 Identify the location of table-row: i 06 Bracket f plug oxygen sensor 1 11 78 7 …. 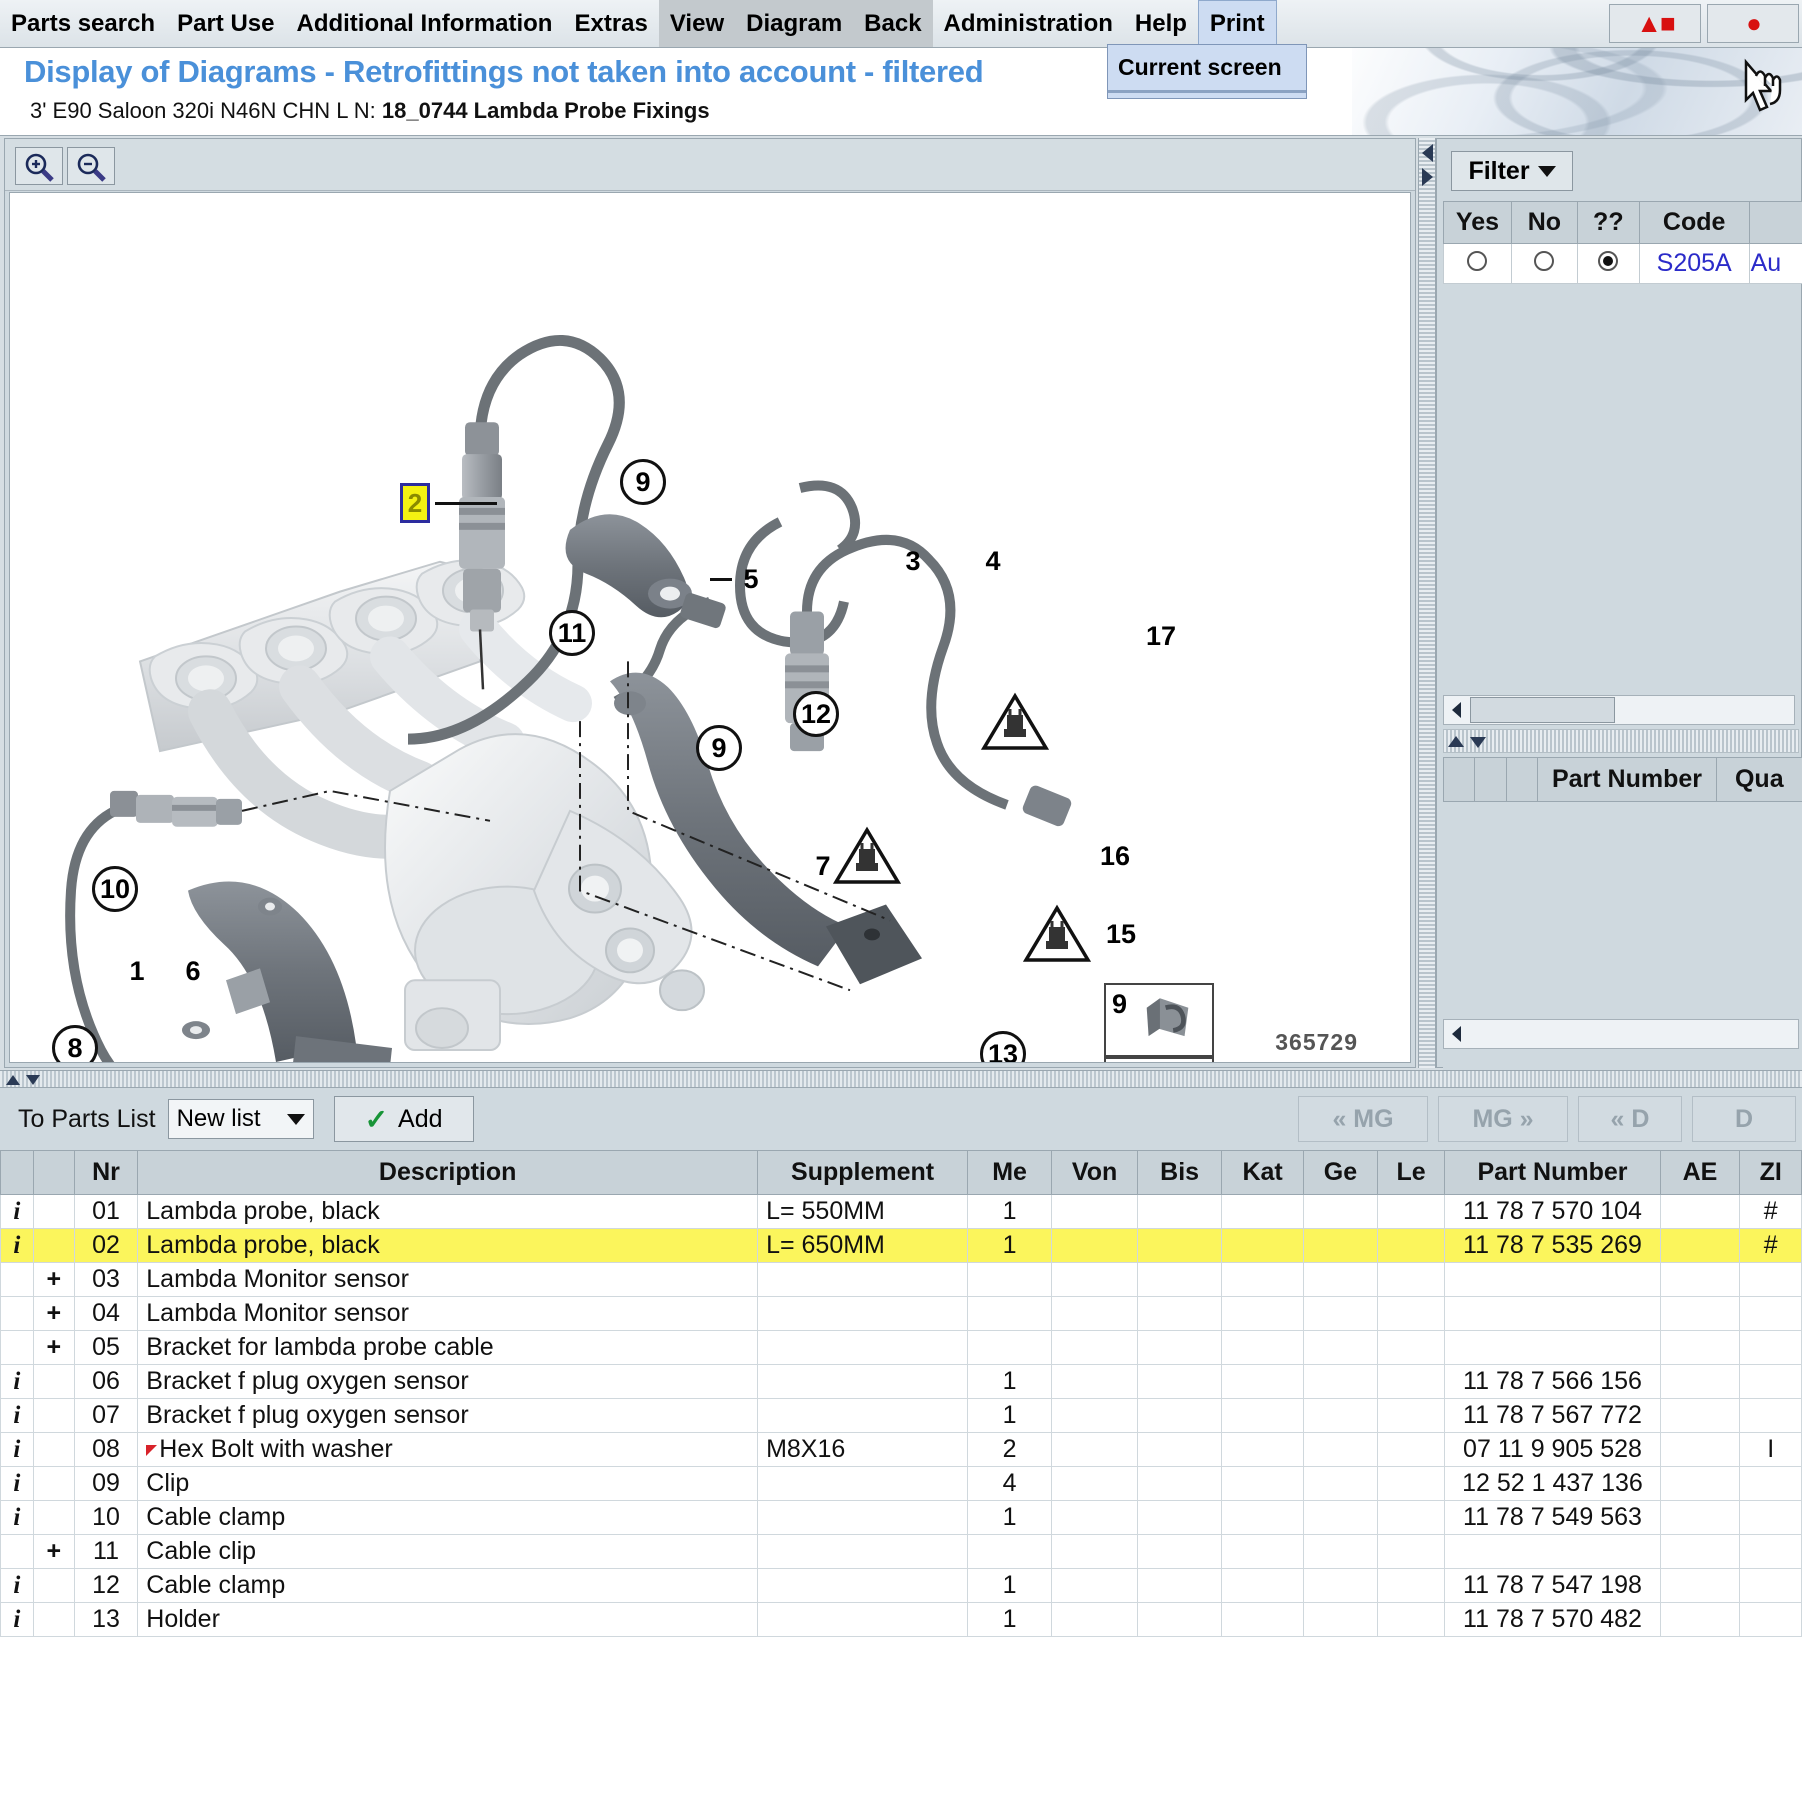
(901, 1381).